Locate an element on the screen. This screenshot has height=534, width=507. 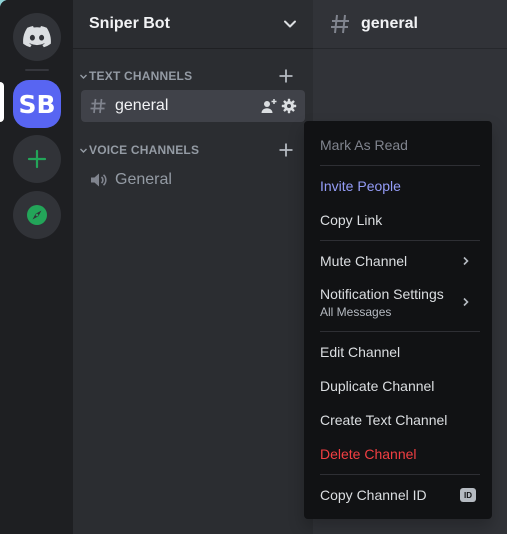
plus-icon is located at coordinates (37, 159).